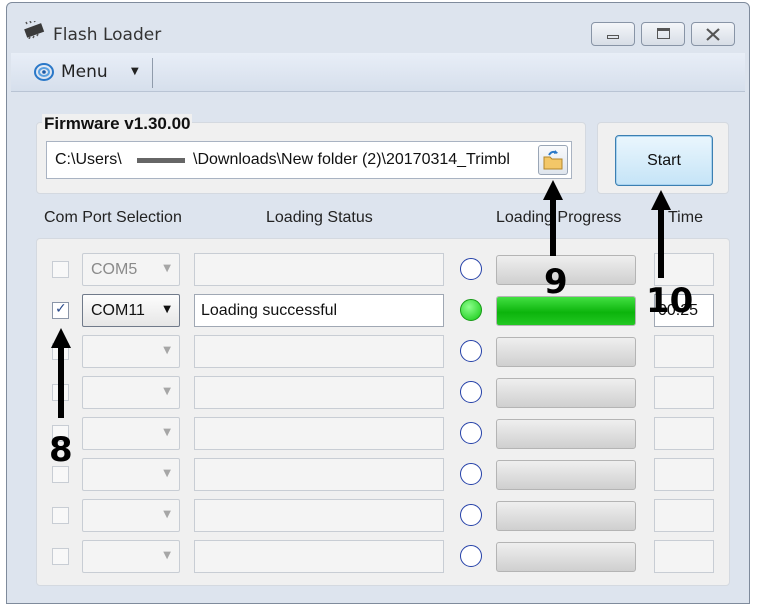 The height and width of the screenshot is (610, 760). I want to click on firmware-path-prefix: C:\Users\, so click(88, 159).